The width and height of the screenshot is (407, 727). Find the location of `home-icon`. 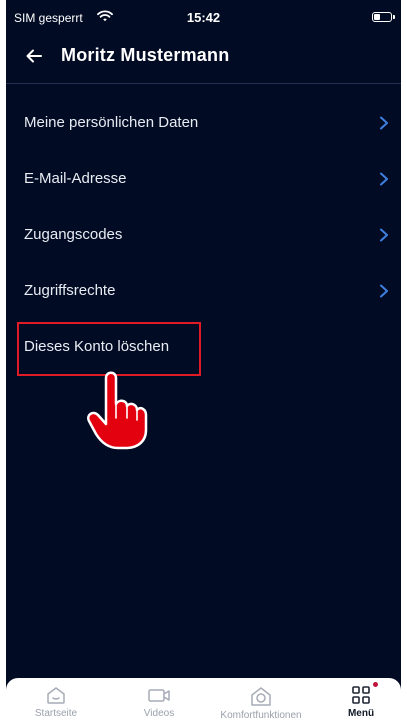

home-icon is located at coordinates (56, 695).